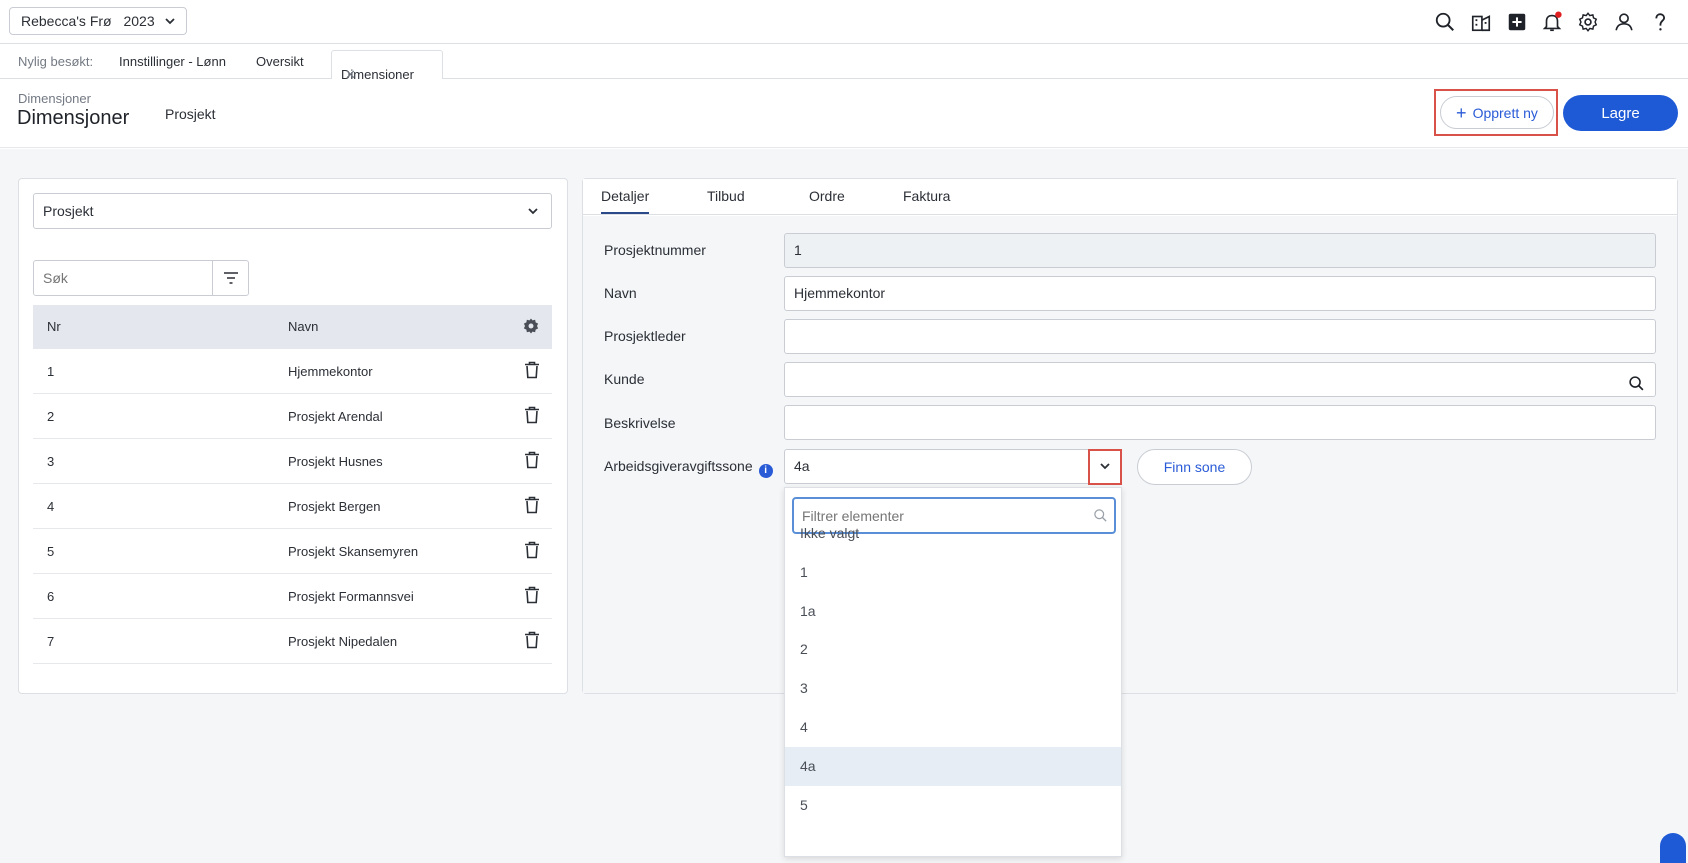 The image size is (1688, 863). Describe the element at coordinates (1588, 22) in the screenshot. I see `settings-gear-icon` at that location.